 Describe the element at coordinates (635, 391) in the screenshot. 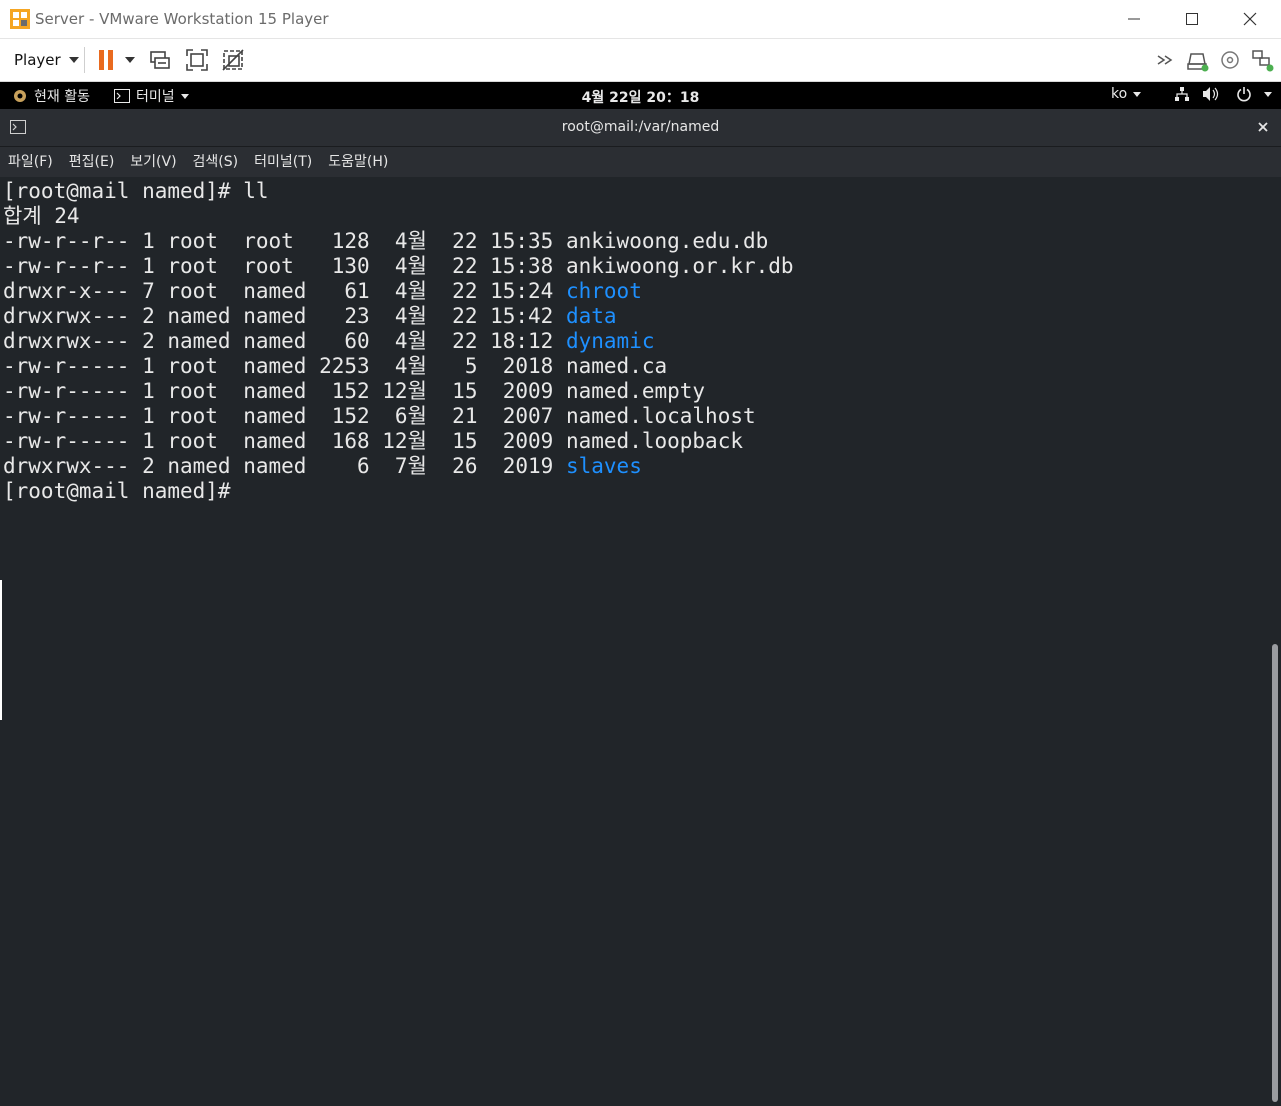

I see `file-name: named.empty` at that location.